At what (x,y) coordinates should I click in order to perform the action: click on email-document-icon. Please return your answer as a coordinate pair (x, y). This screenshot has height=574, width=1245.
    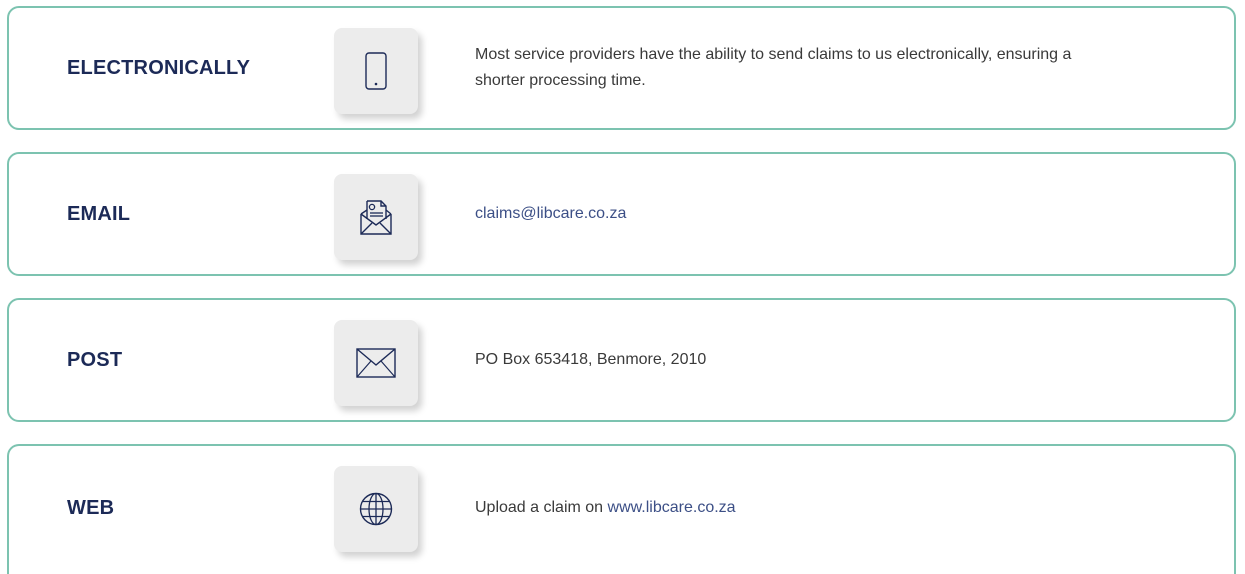
    Looking at the image, I should click on (376, 217).